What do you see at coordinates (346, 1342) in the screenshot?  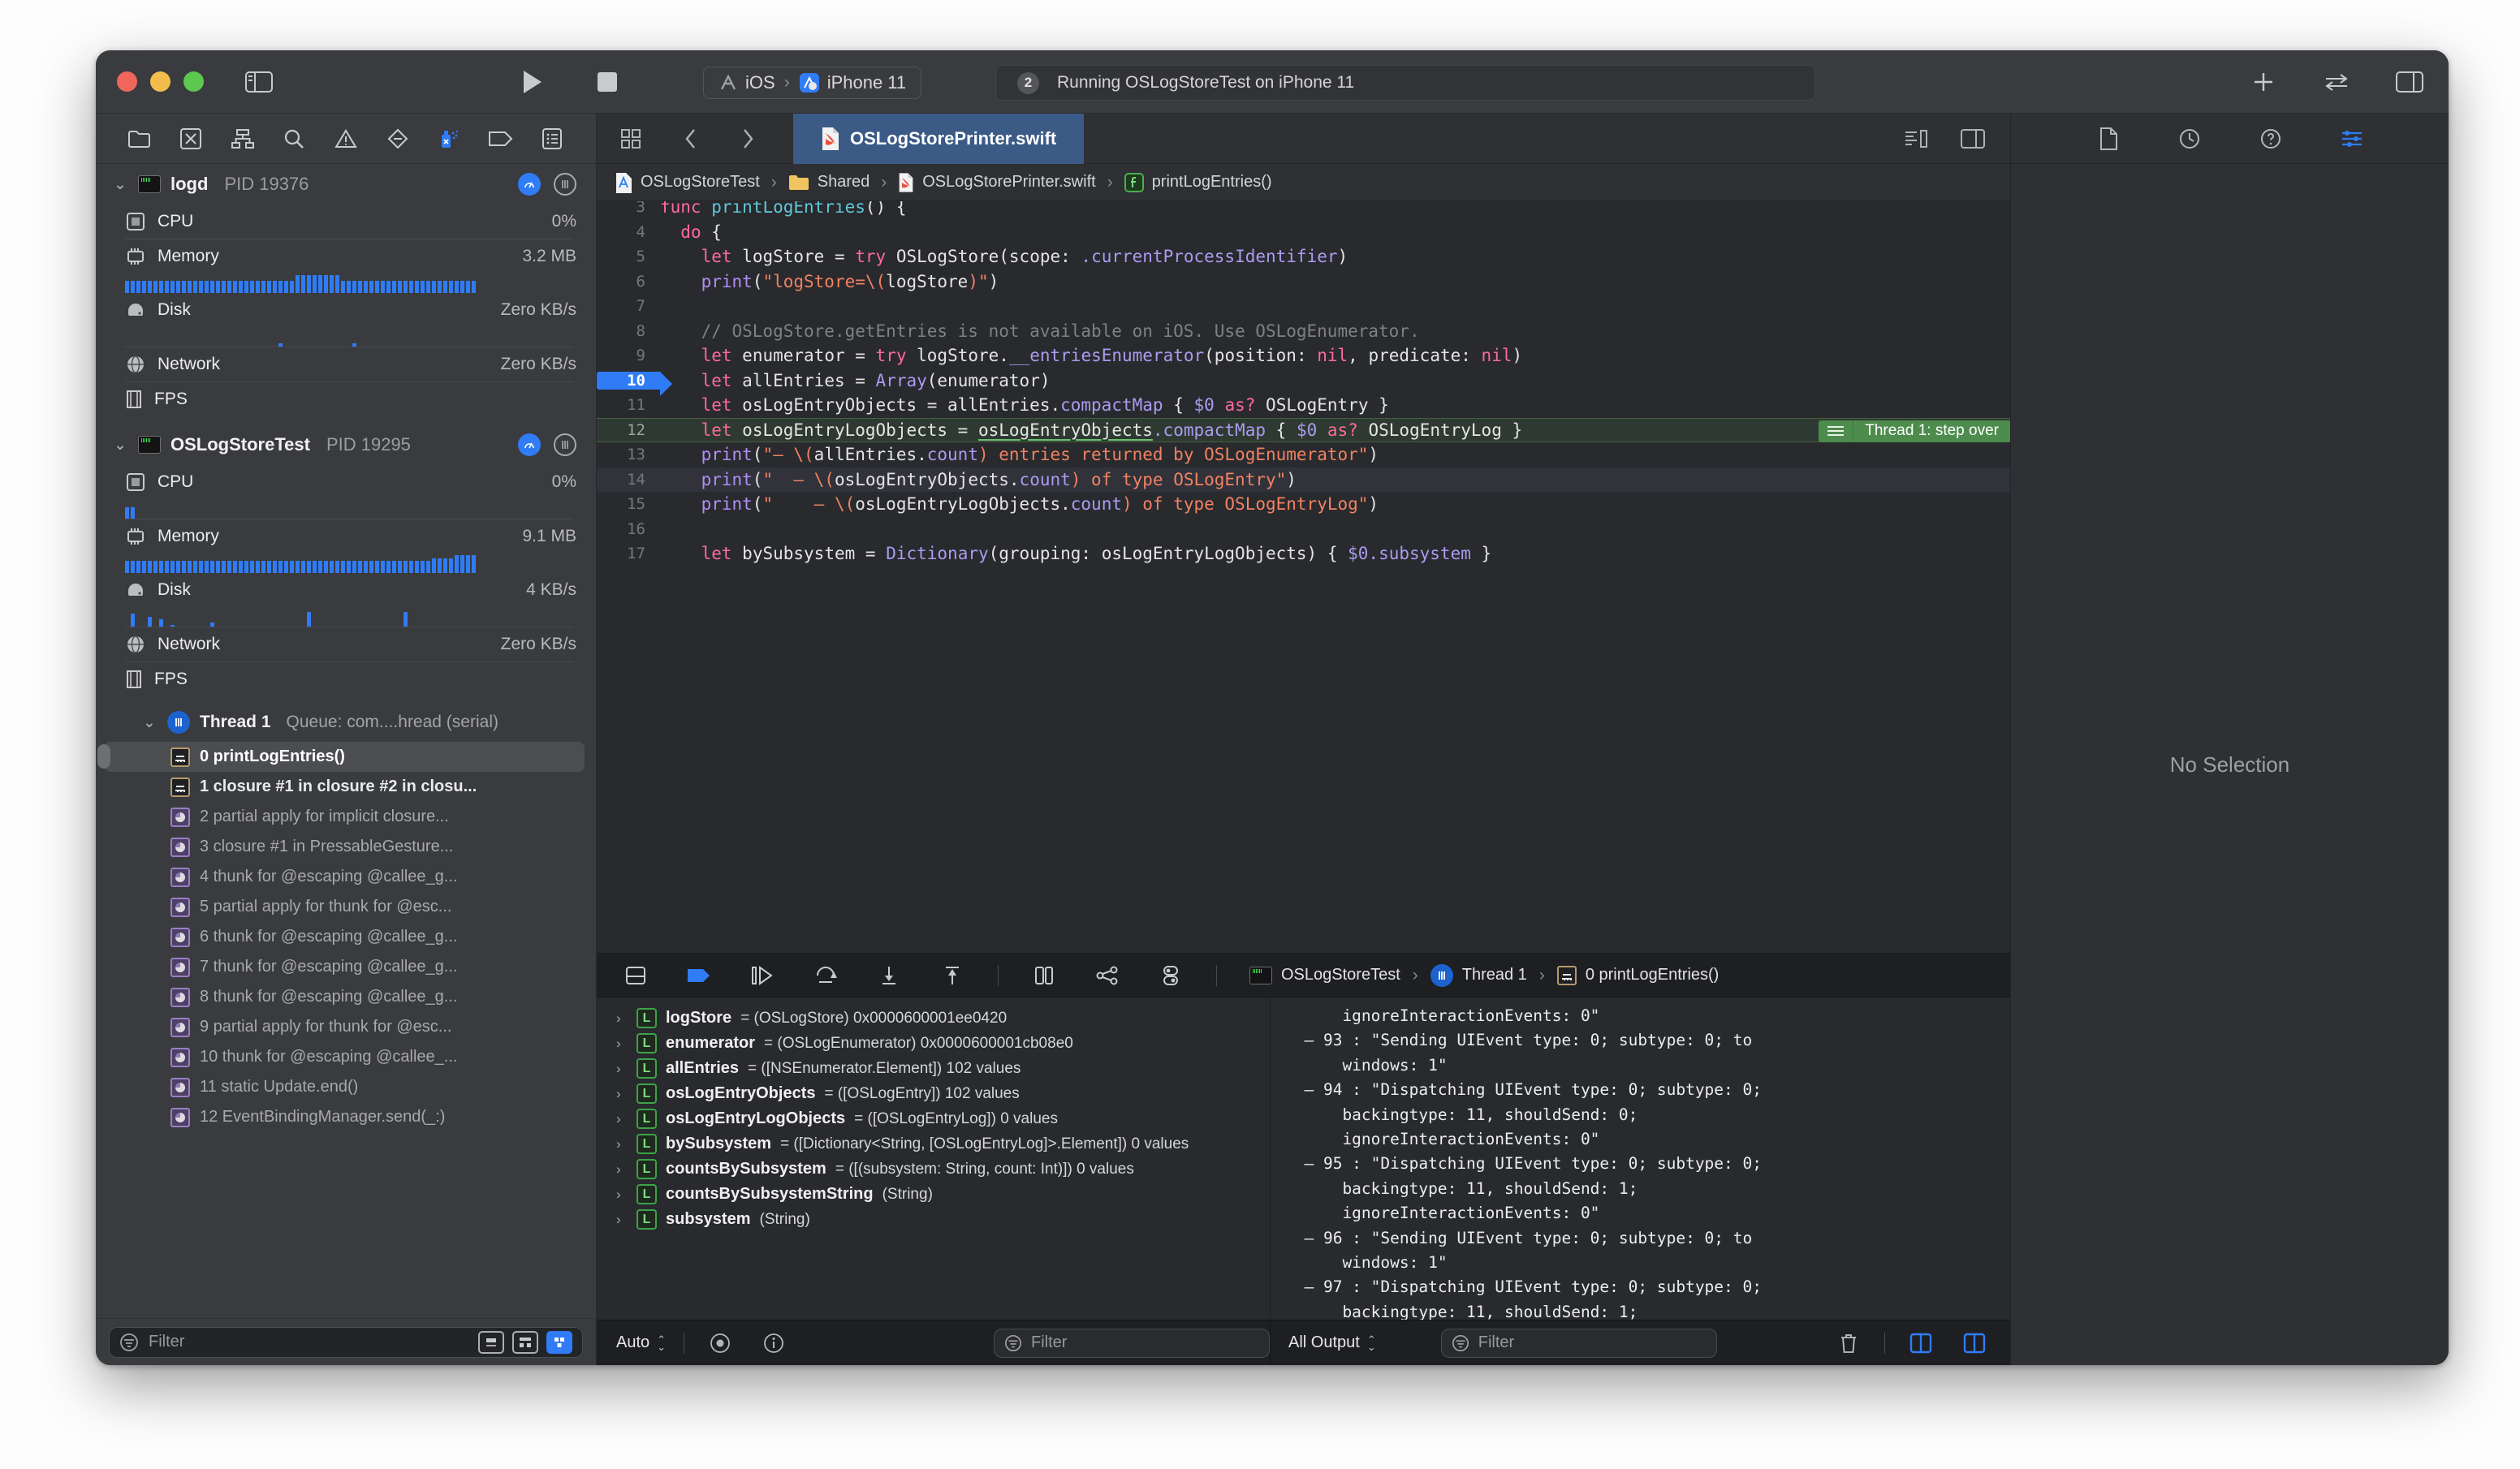 I see `navigator-filter-input: Filter` at bounding box center [346, 1342].